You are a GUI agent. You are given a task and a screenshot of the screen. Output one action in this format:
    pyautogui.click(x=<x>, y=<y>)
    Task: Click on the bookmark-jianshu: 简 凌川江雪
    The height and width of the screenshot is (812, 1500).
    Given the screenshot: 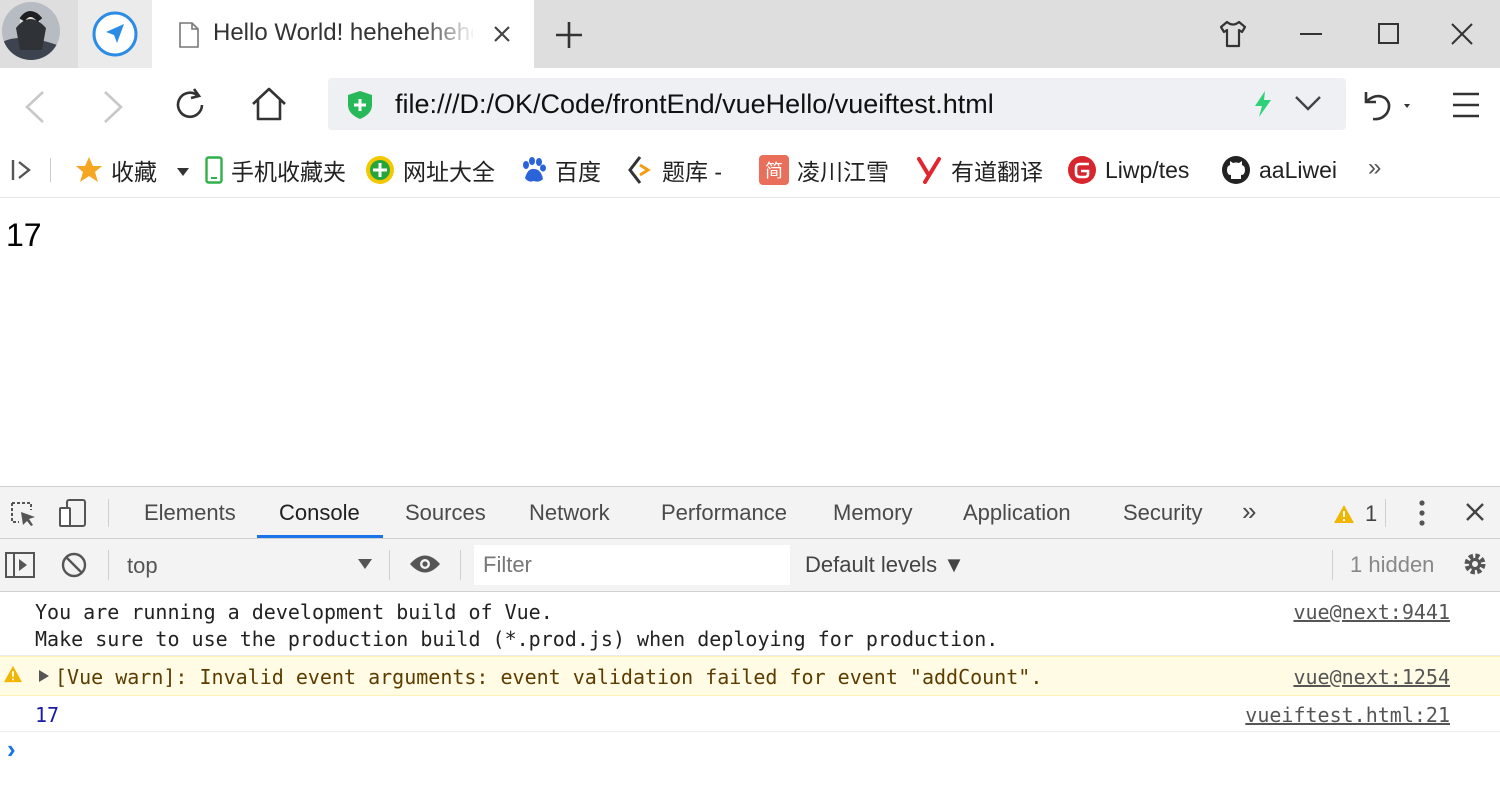 What is the action you would take?
    pyautogui.click(x=824, y=170)
    